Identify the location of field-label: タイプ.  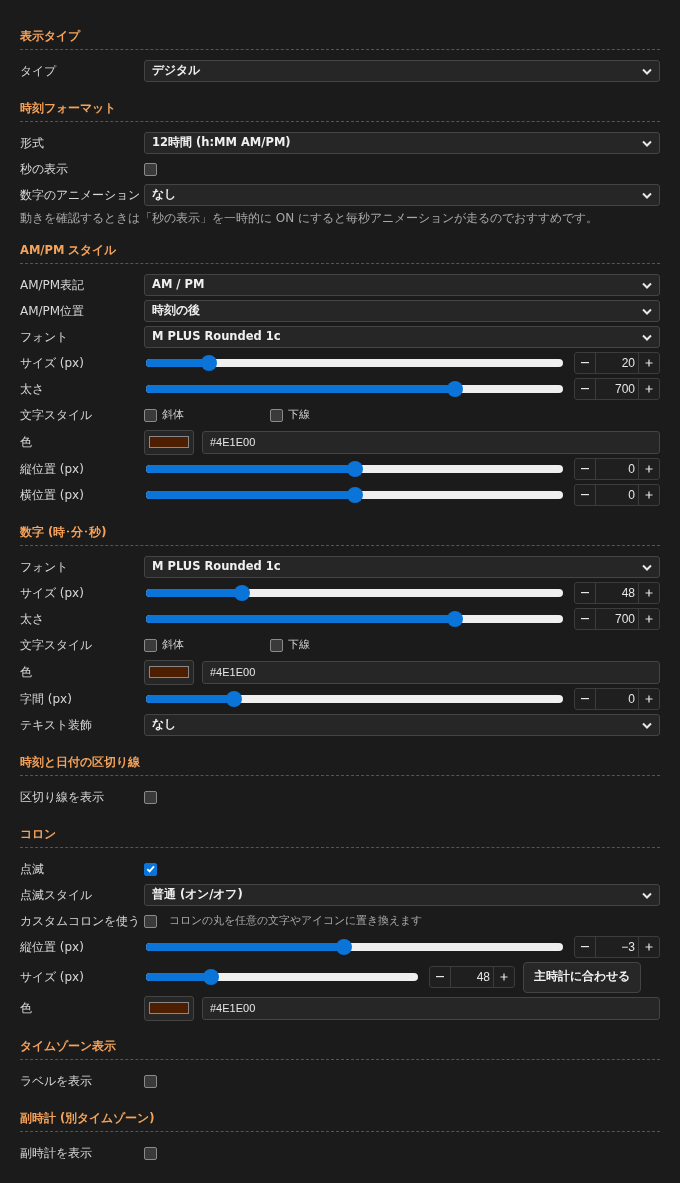
(39, 71).